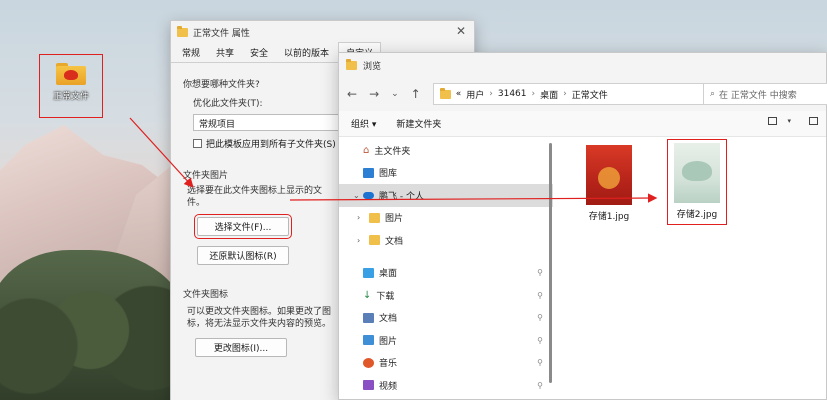  Describe the element at coordinates (368, 317) in the screenshot. I see `document-icon` at that location.